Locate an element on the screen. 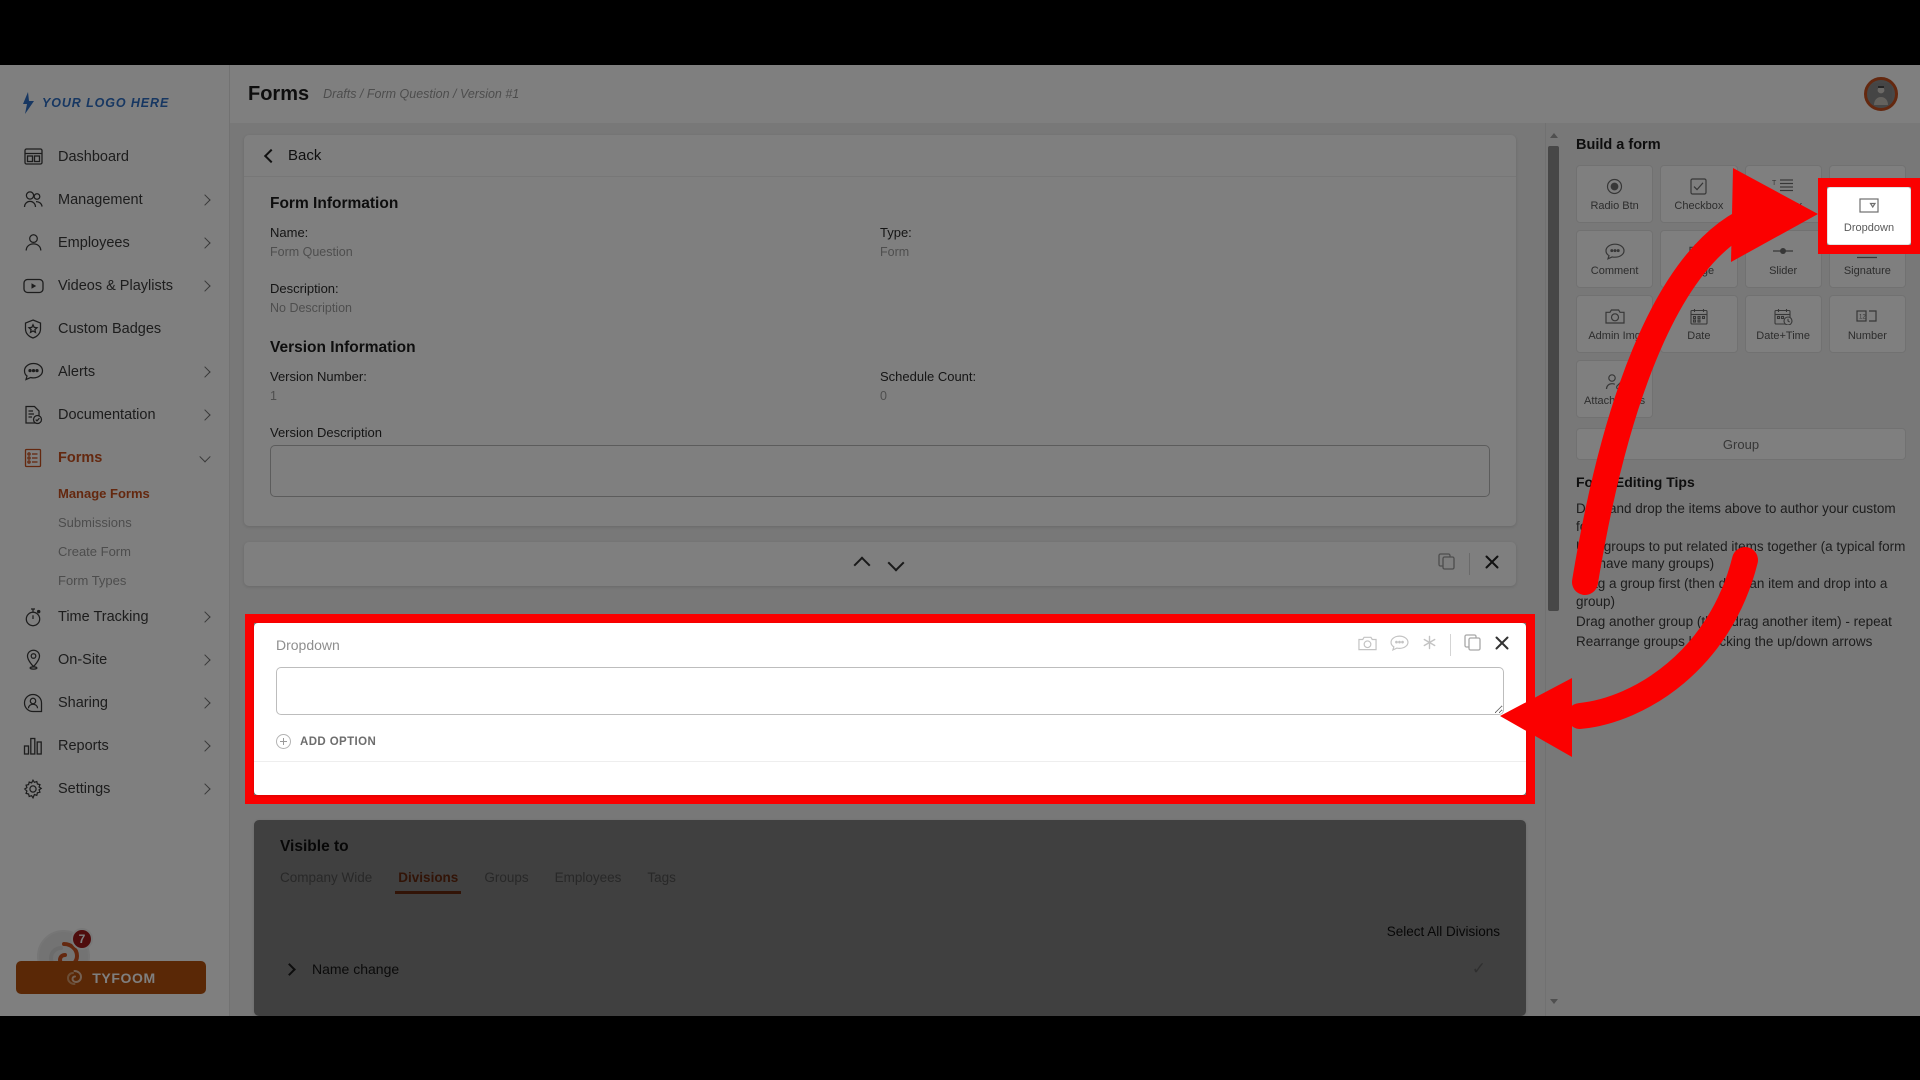 The height and width of the screenshot is (1080, 1920). duplicate-icon is located at coordinates (1472, 645).